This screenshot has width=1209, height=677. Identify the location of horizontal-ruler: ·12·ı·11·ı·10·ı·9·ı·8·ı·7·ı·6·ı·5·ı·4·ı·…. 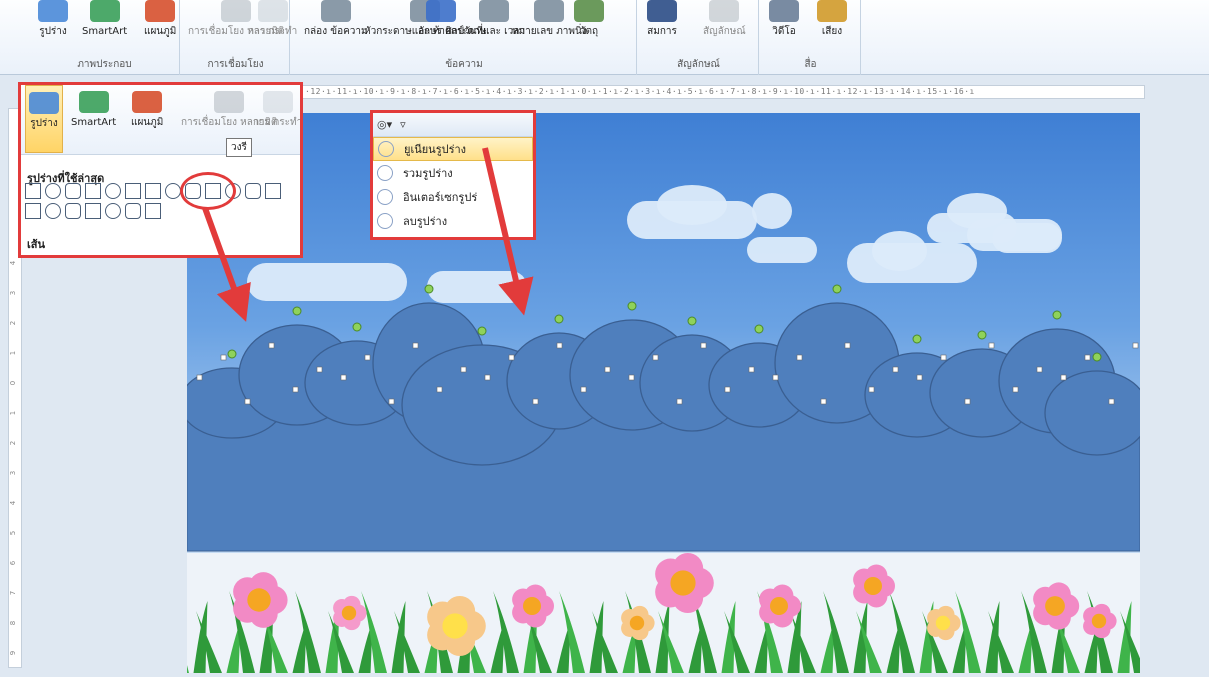
(722, 92).